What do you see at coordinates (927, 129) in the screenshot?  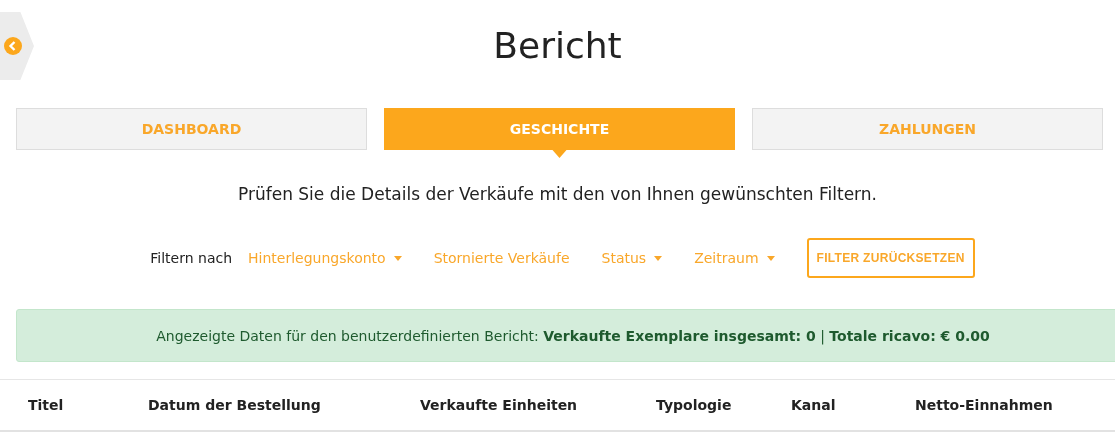 I see `tab: ZAHLUNGEN` at bounding box center [927, 129].